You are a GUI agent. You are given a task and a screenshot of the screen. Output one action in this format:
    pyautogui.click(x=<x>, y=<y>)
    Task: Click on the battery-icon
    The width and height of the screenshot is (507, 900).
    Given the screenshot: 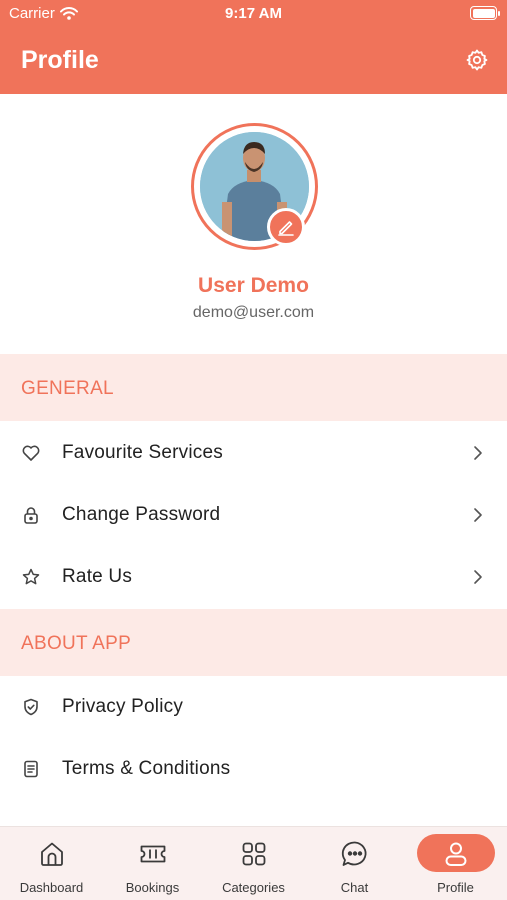 What is the action you would take?
    pyautogui.click(x=485, y=13)
    